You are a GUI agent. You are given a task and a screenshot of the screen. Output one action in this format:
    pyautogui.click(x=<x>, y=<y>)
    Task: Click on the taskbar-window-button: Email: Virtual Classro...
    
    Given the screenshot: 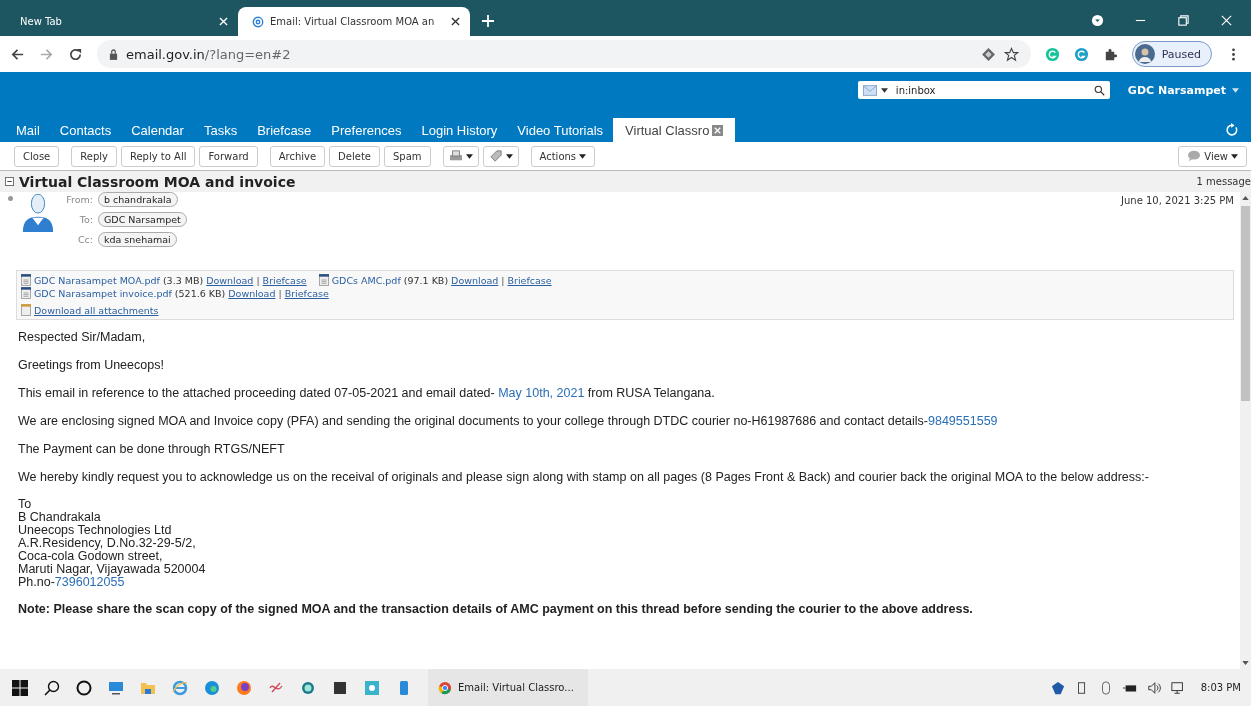 What is the action you would take?
    pyautogui.click(x=508, y=687)
    